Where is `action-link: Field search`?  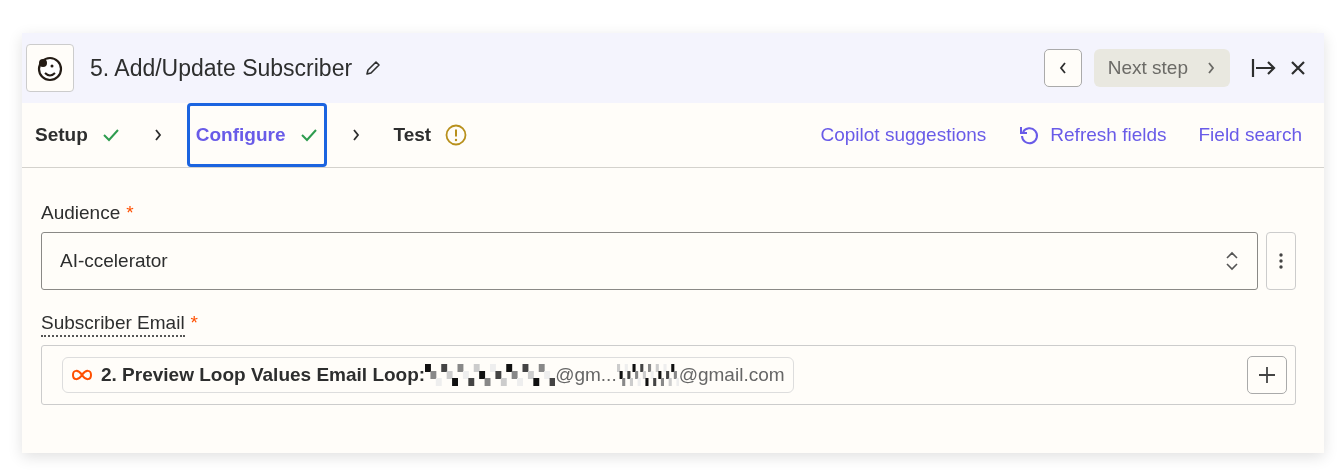 action-link: Field search is located at coordinates (1250, 135).